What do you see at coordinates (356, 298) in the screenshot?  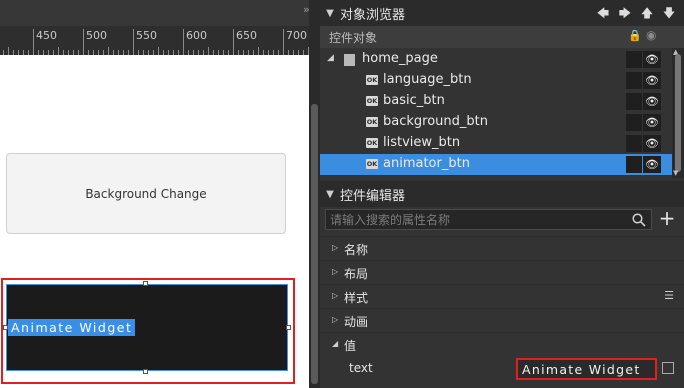 I see `section-label: 样式` at bounding box center [356, 298].